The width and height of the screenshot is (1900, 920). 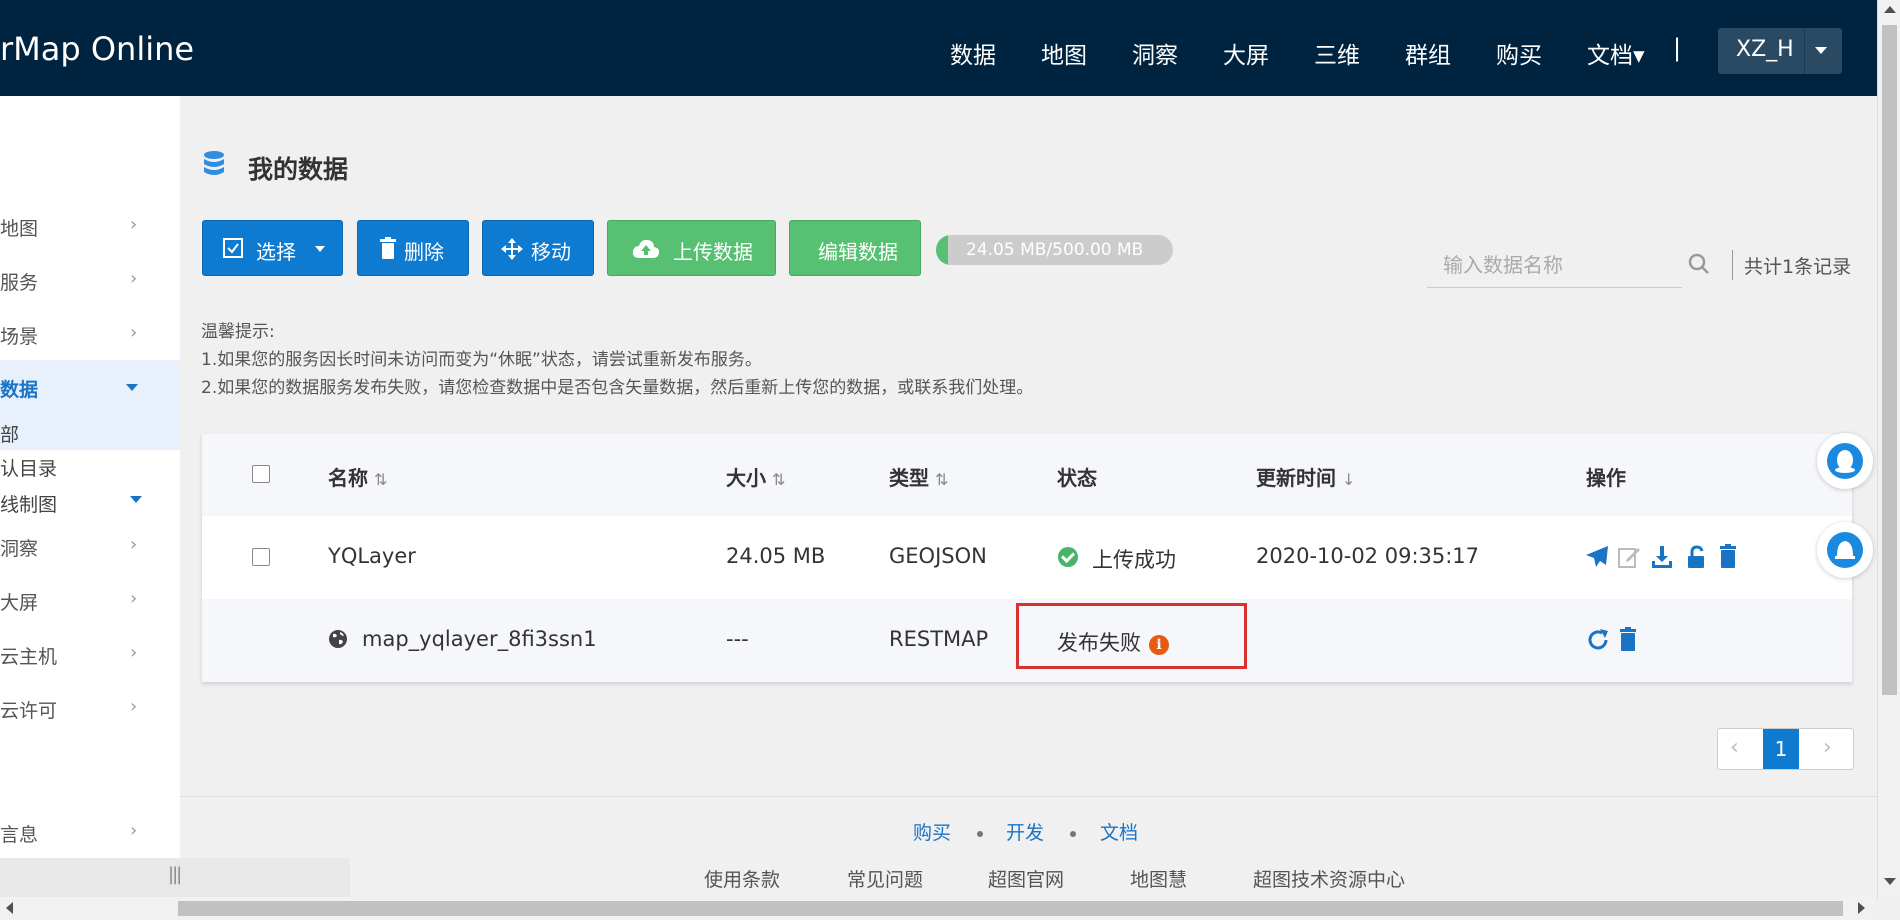 What do you see at coordinates (918, 476) in the screenshot?
I see `column-header-type: 类型 ⇅` at bounding box center [918, 476].